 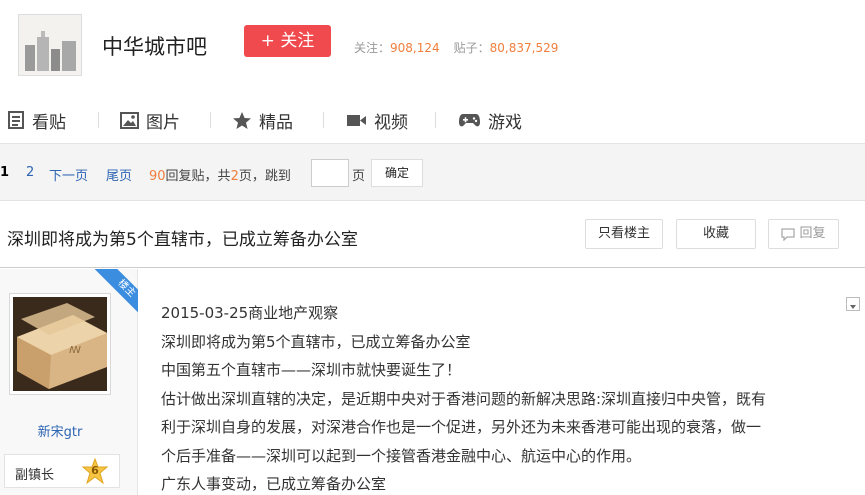 I want to click on post-line: 深圳即将成为第5个直辖市，已成立筹备办公室, so click(x=316, y=341).